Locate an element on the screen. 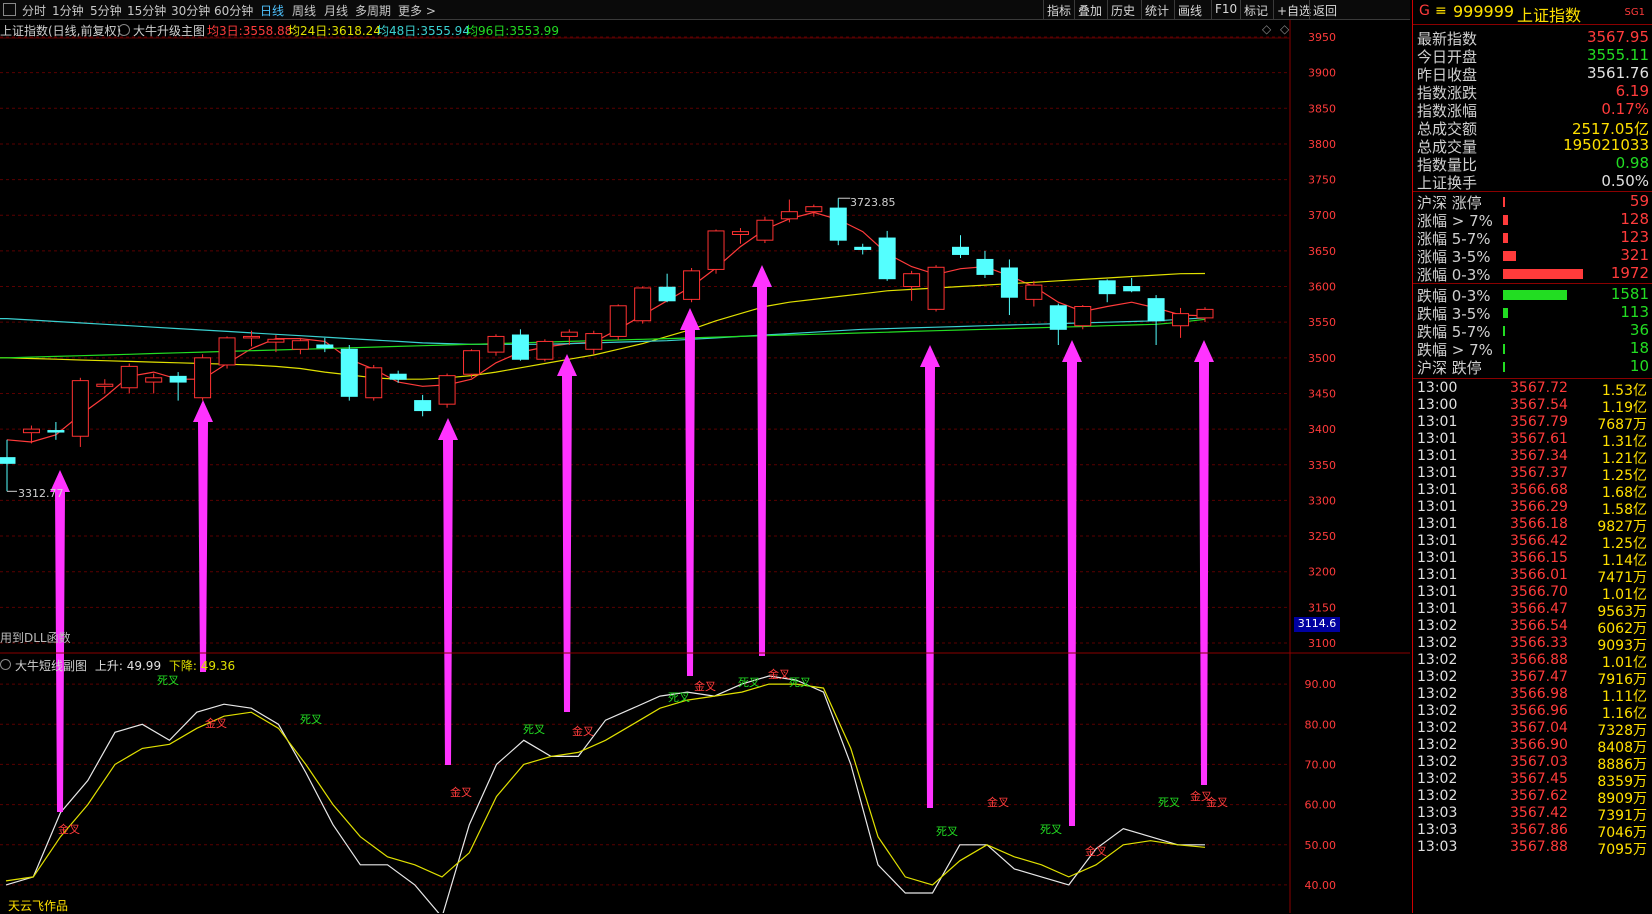 The image size is (1652, 914). breadth-row: 跌幅 5-7% 36 is located at coordinates (1533, 331).